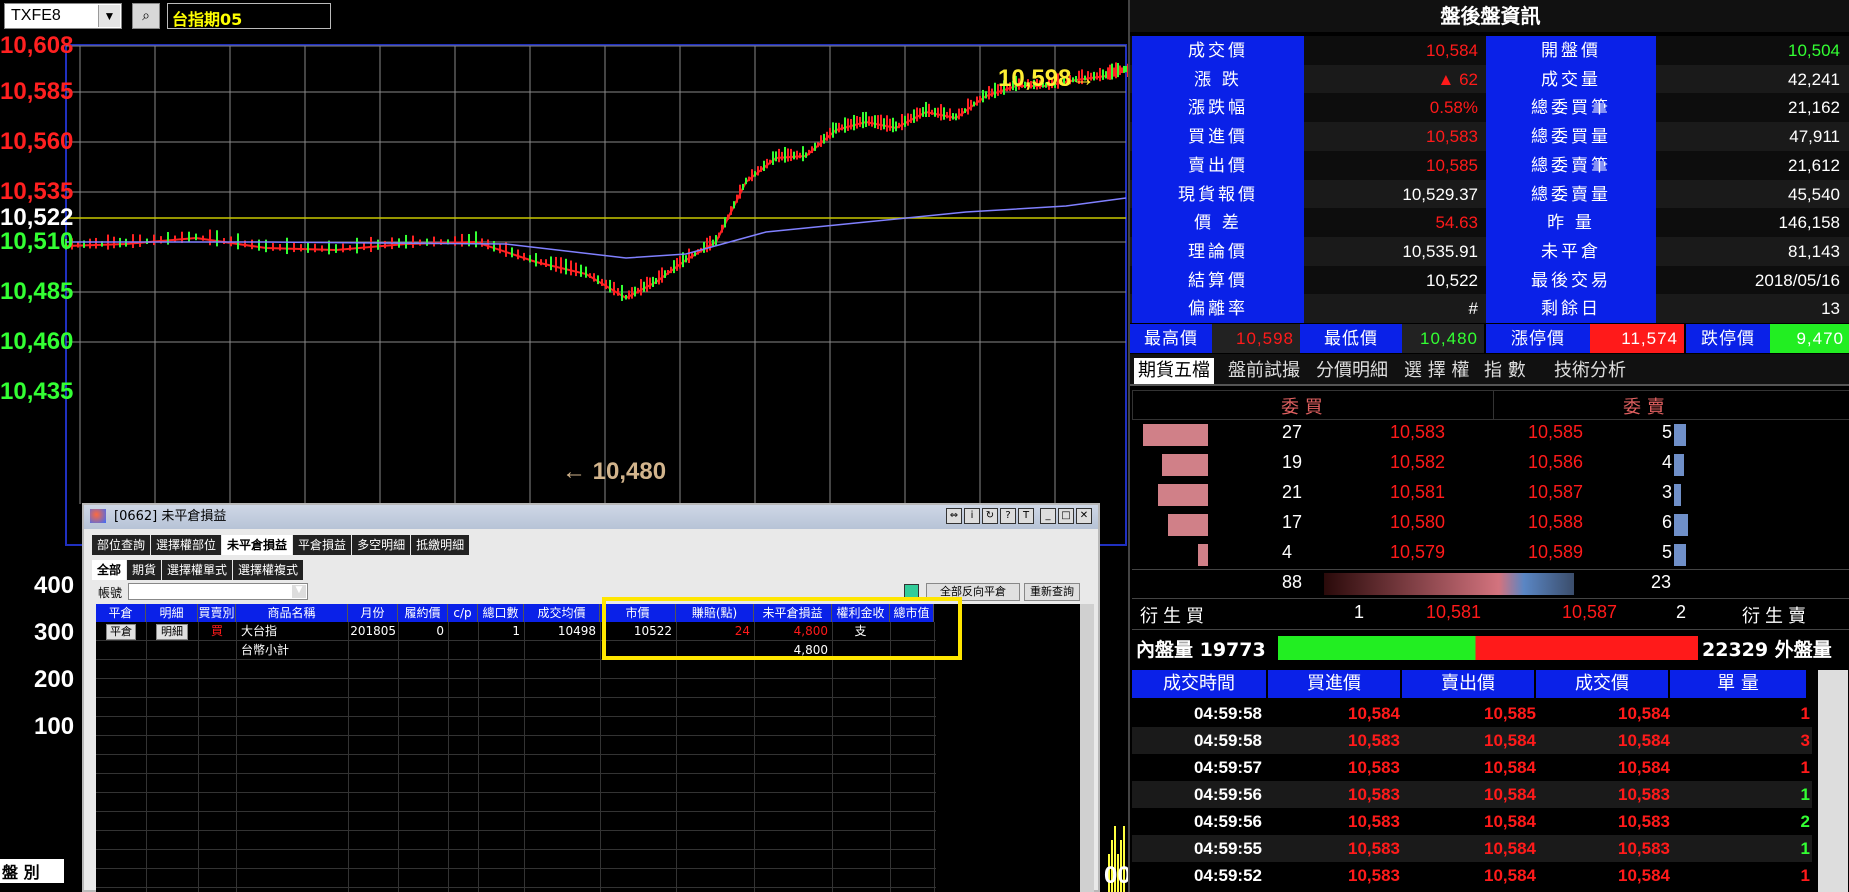 The width and height of the screenshot is (1849, 892). What do you see at coordinates (1048, 516) in the screenshot?
I see `minimize-icon: _` at bounding box center [1048, 516].